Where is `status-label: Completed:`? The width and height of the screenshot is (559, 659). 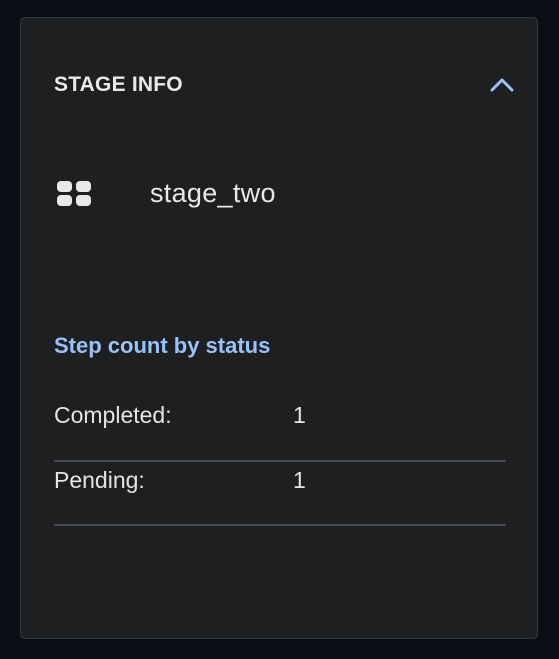
status-label: Completed: is located at coordinates (113, 415).